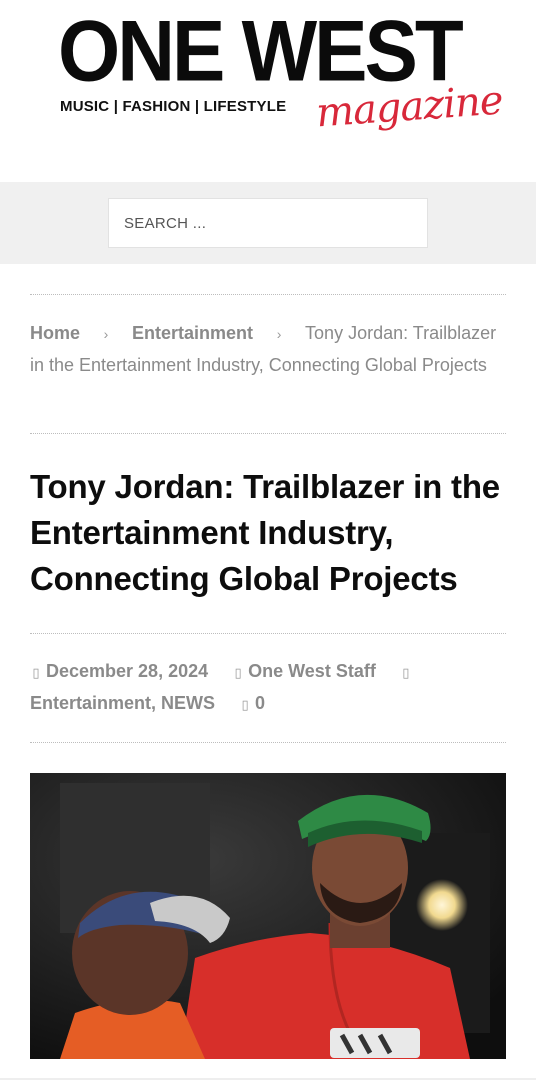  Describe the element at coordinates (238, 672) in the screenshot. I see `user-icon: ▯` at that location.